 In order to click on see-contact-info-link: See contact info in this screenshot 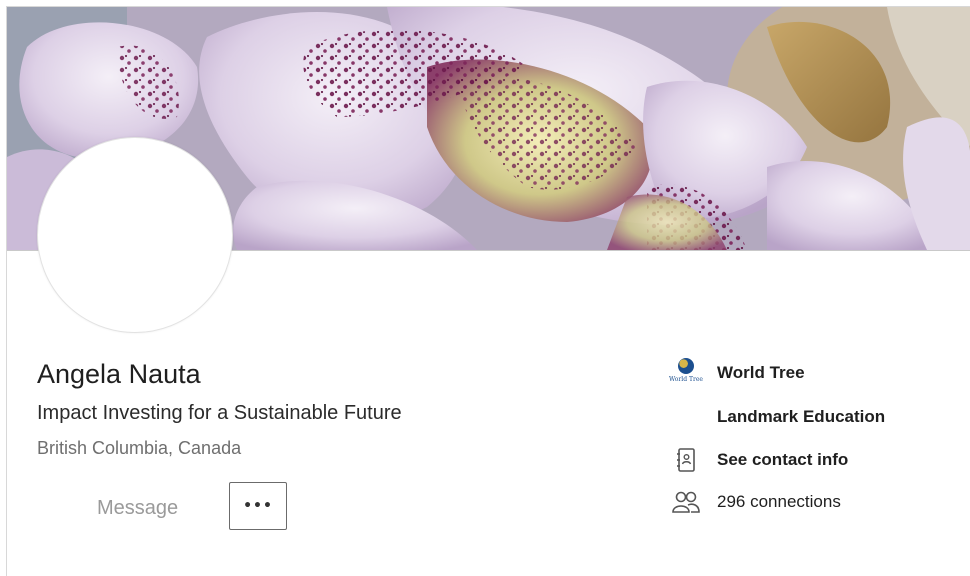, I will do `click(782, 460)`.